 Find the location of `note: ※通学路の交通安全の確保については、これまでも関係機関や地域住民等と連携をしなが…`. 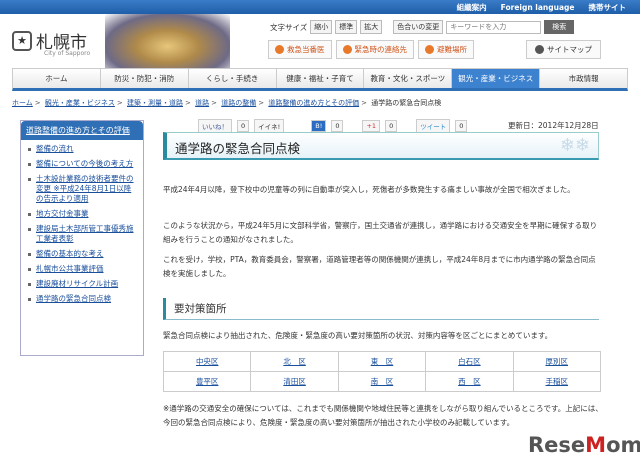

note: ※通学路の交通安全の確保については、これまでも関係機関や地域住民等と連携をしなが… is located at coordinates (383, 415).